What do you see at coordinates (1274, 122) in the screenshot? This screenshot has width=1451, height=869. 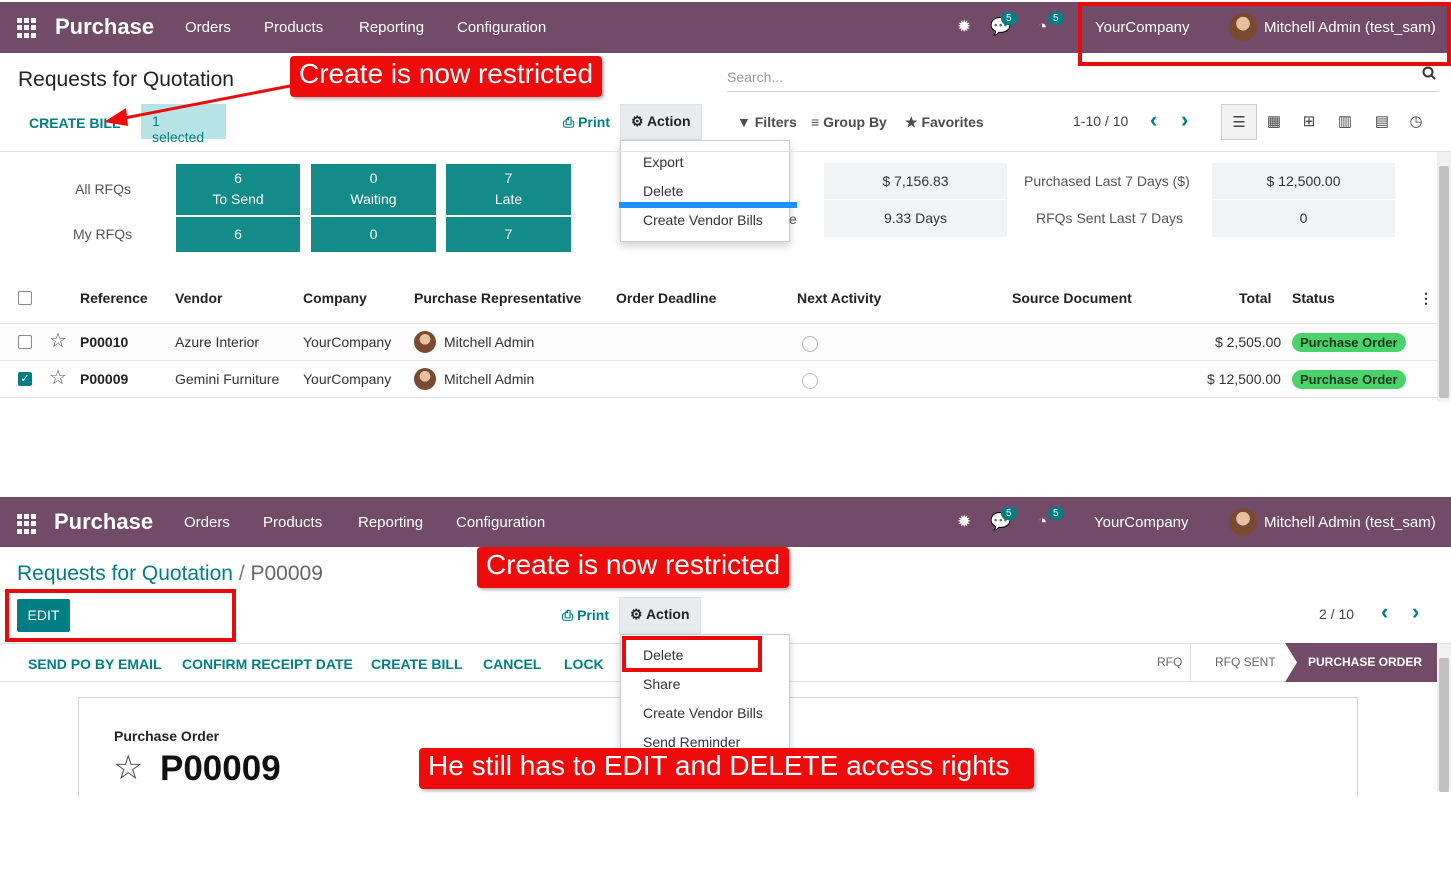 I see `kanban-view-icon: ▦` at bounding box center [1274, 122].